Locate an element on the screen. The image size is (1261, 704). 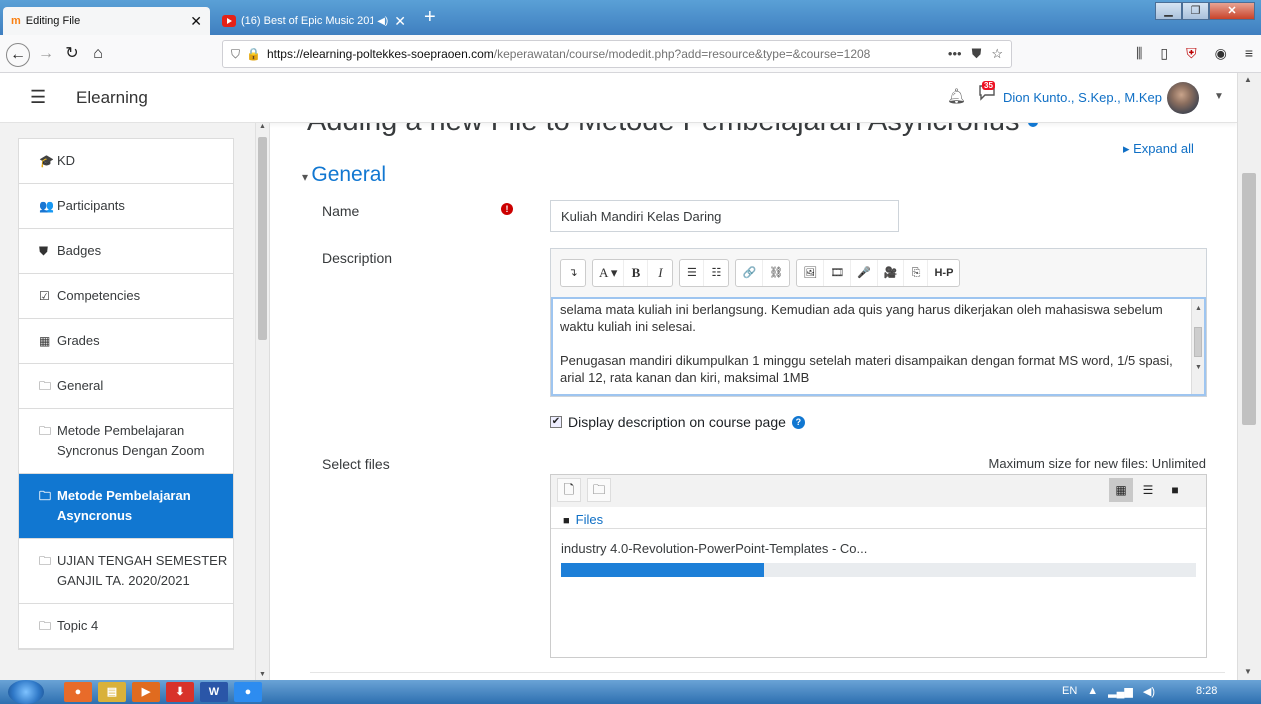
menu-icon: ≡ is located at coordinates (1249, 53).